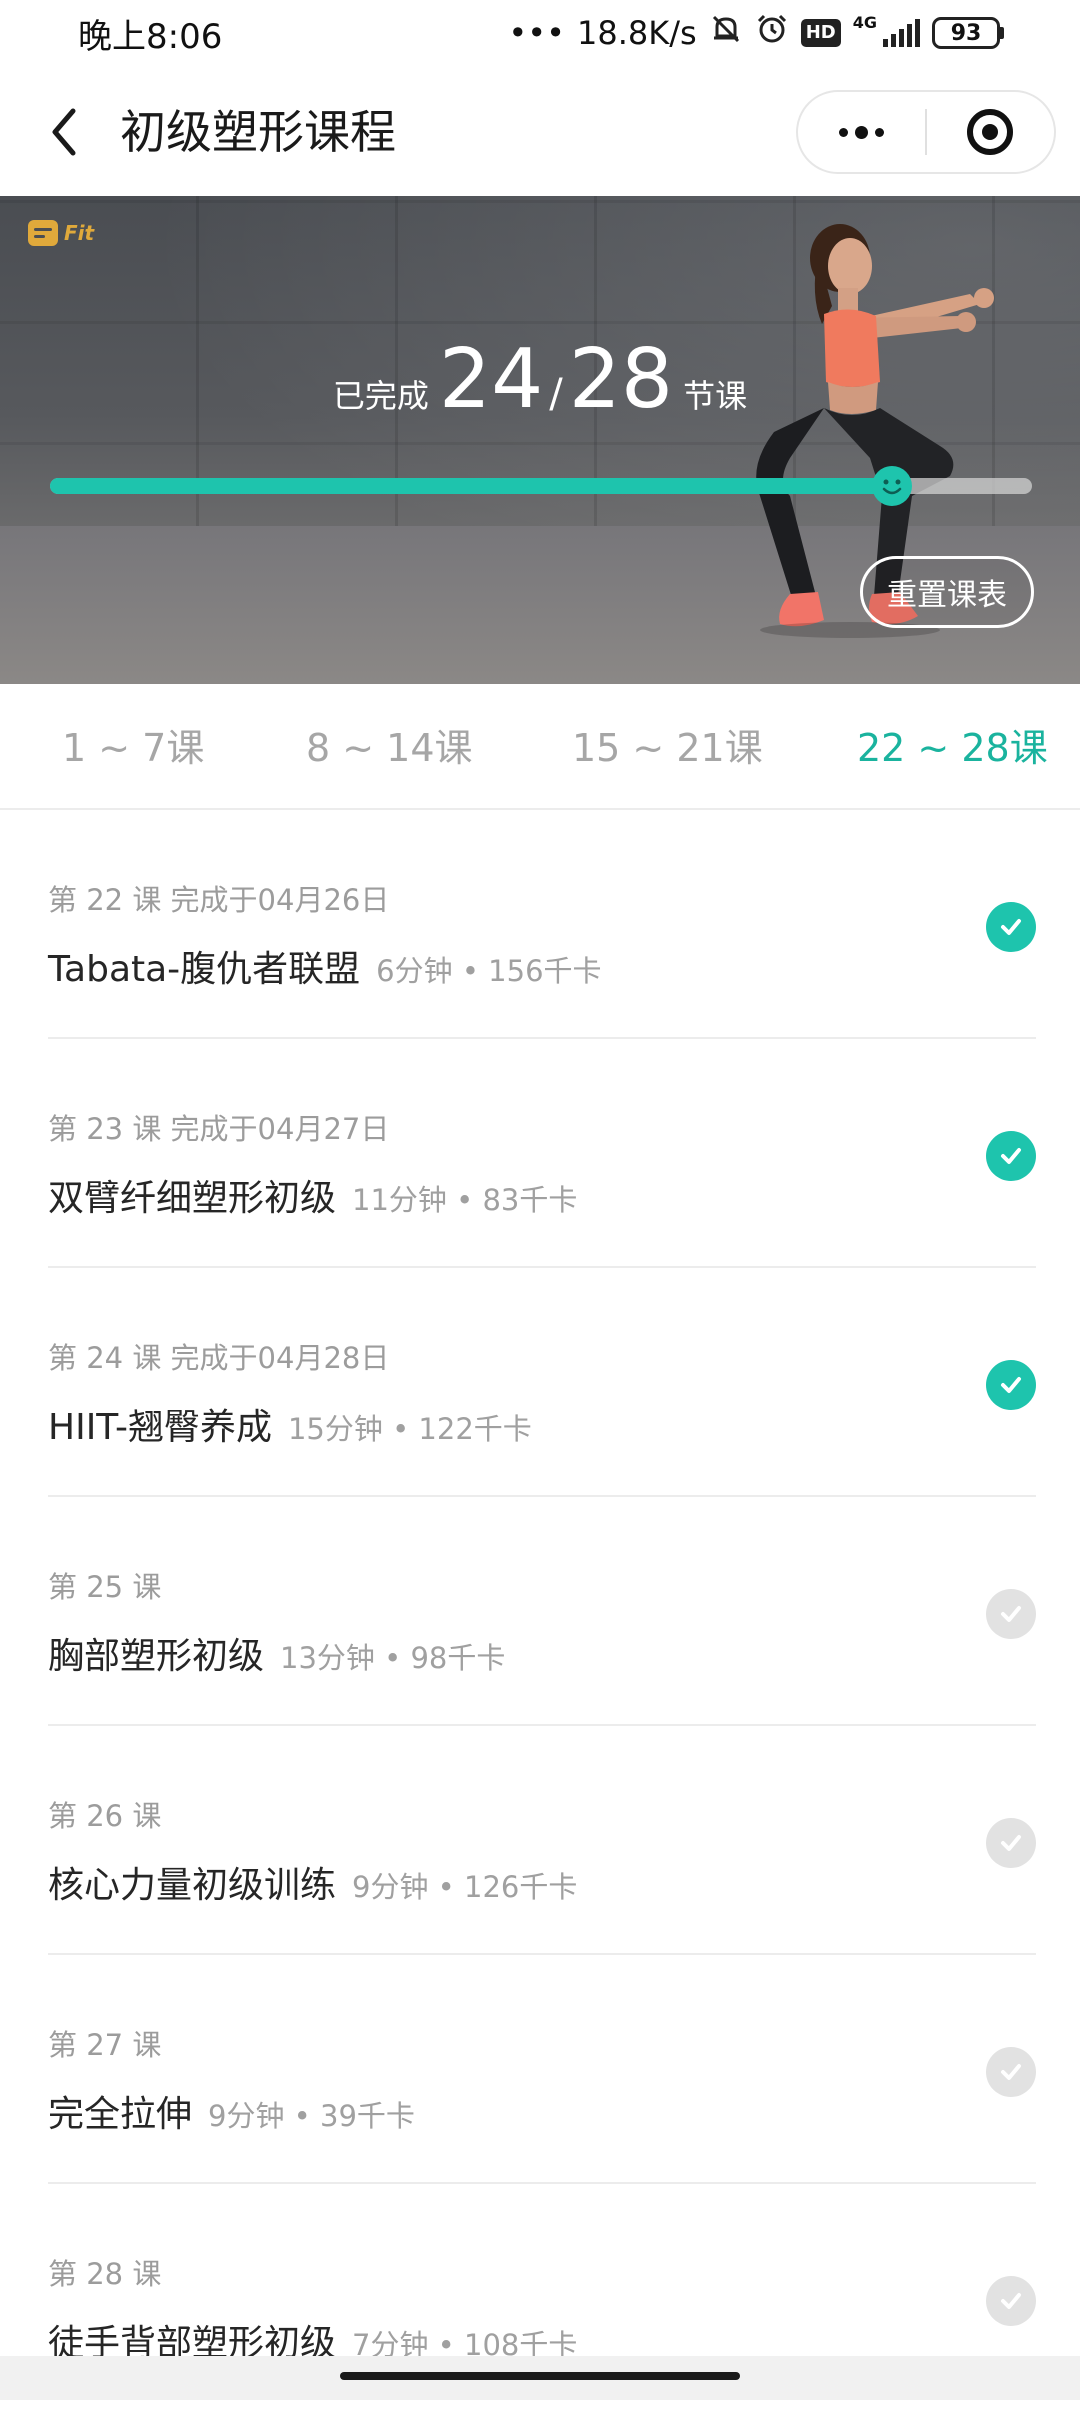 Image resolution: width=1080 pixels, height=2413 pixels. I want to click on hd-icon: HD, so click(820, 33).